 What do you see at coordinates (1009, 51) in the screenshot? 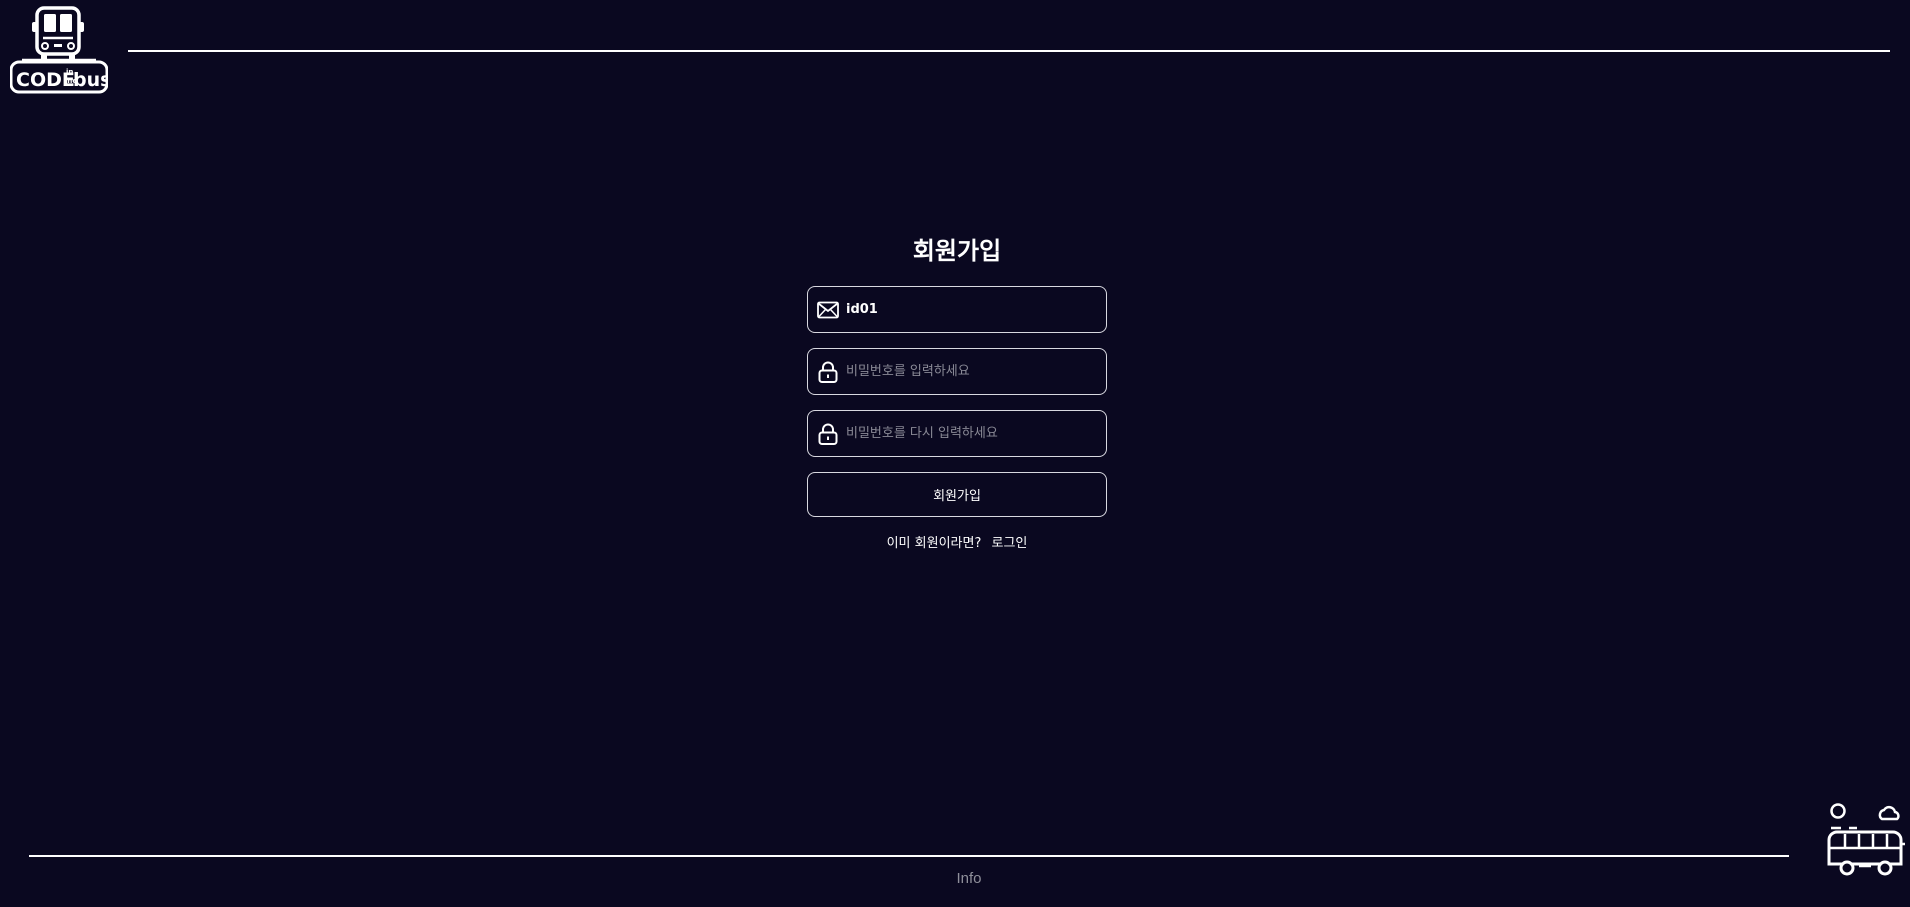
I see `header-divider` at bounding box center [1009, 51].